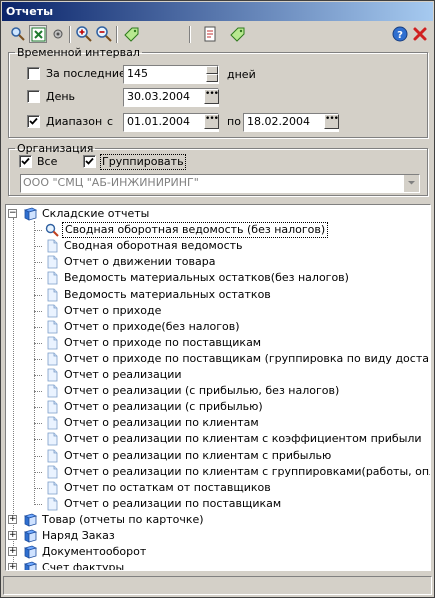  I want to click on tree-node-label: Отчет о реализации по клиентам, so click(161, 423).